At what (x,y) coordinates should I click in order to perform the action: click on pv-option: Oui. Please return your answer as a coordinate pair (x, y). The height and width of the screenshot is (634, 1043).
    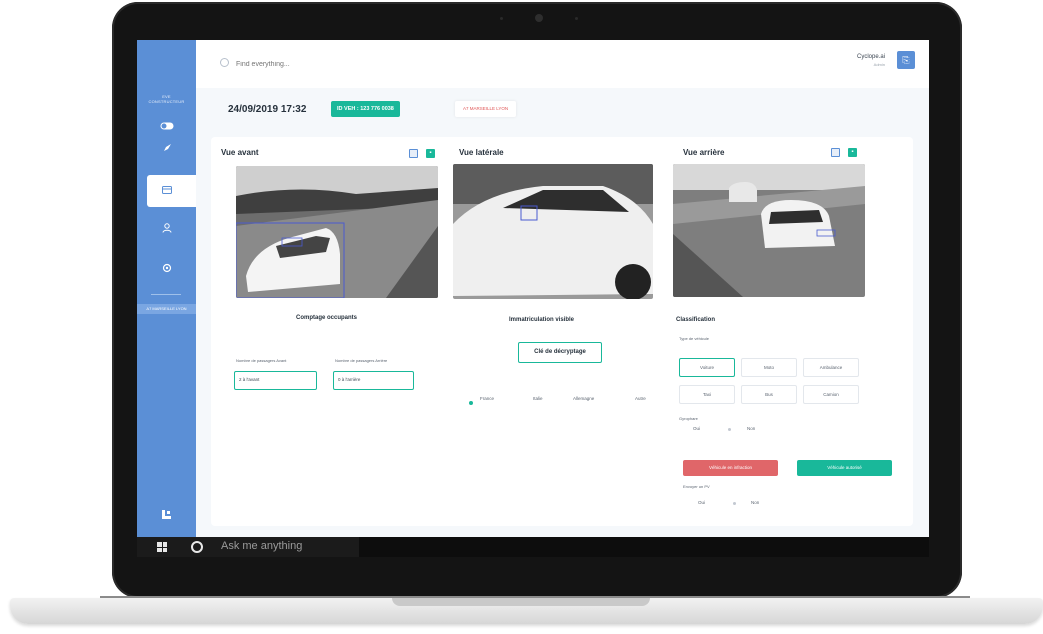
    Looking at the image, I should click on (701, 502).